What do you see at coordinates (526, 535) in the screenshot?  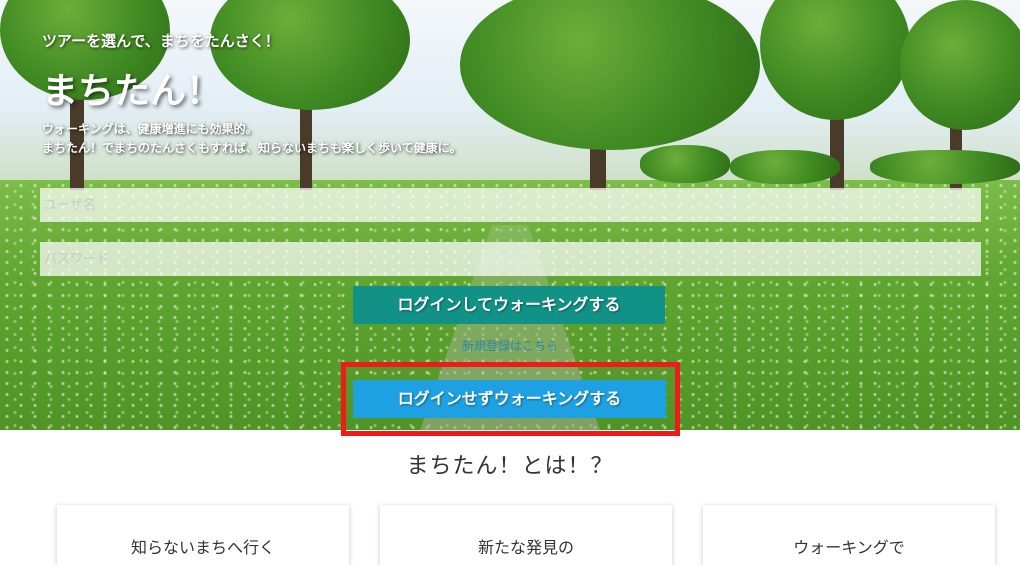 I see `feature-card: 新たな発見の` at bounding box center [526, 535].